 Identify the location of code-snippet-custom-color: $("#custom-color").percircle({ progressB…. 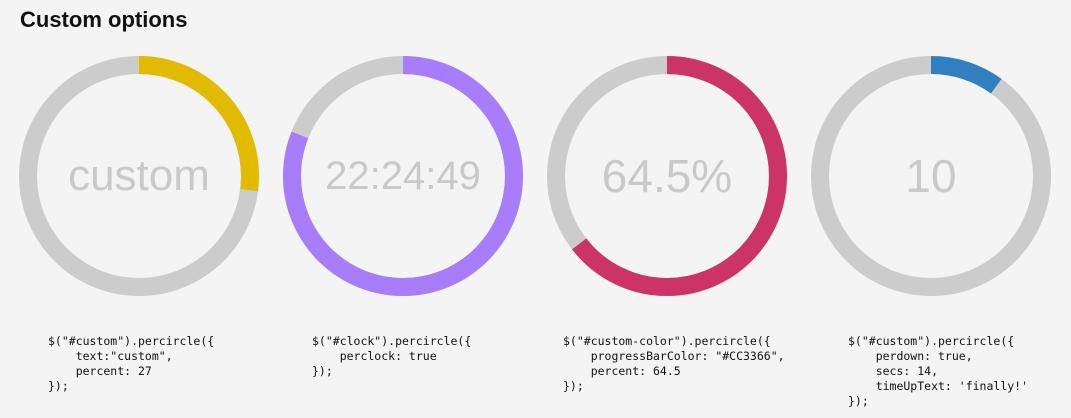
(674, 363).